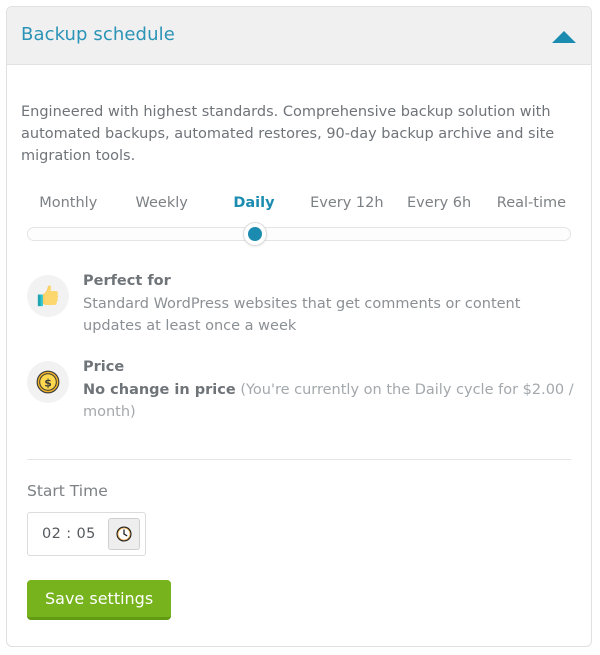 This screenshot has width=600, height=655. Describe the element at coordinates (104, 367) in the screenshot. I see `info-heading: Price` at that location.